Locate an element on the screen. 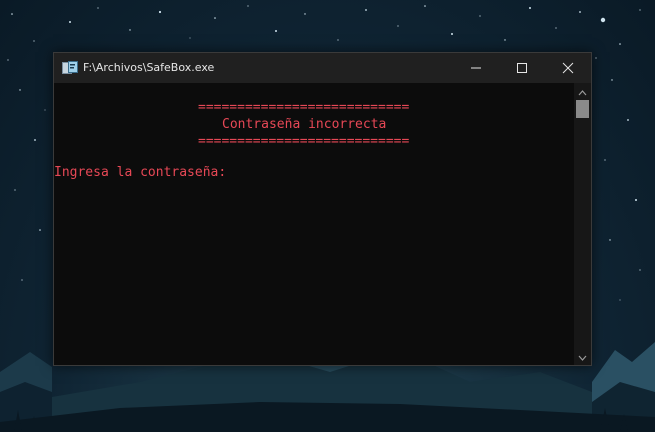 The width and height of the screenshot is (655, 432). close-icon is located at coordinates (568, 68).